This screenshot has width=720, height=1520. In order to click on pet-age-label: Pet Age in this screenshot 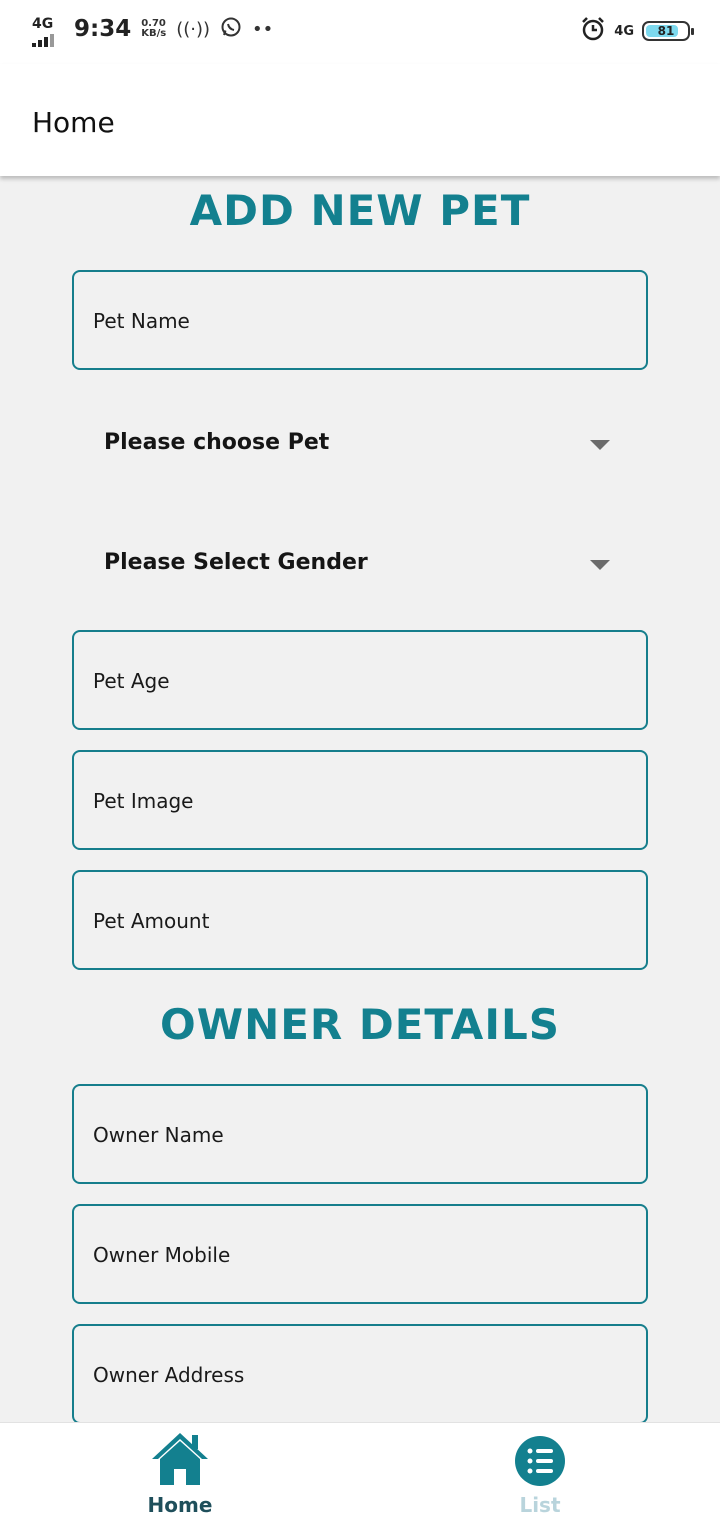, I will do `click(131, 681)`.